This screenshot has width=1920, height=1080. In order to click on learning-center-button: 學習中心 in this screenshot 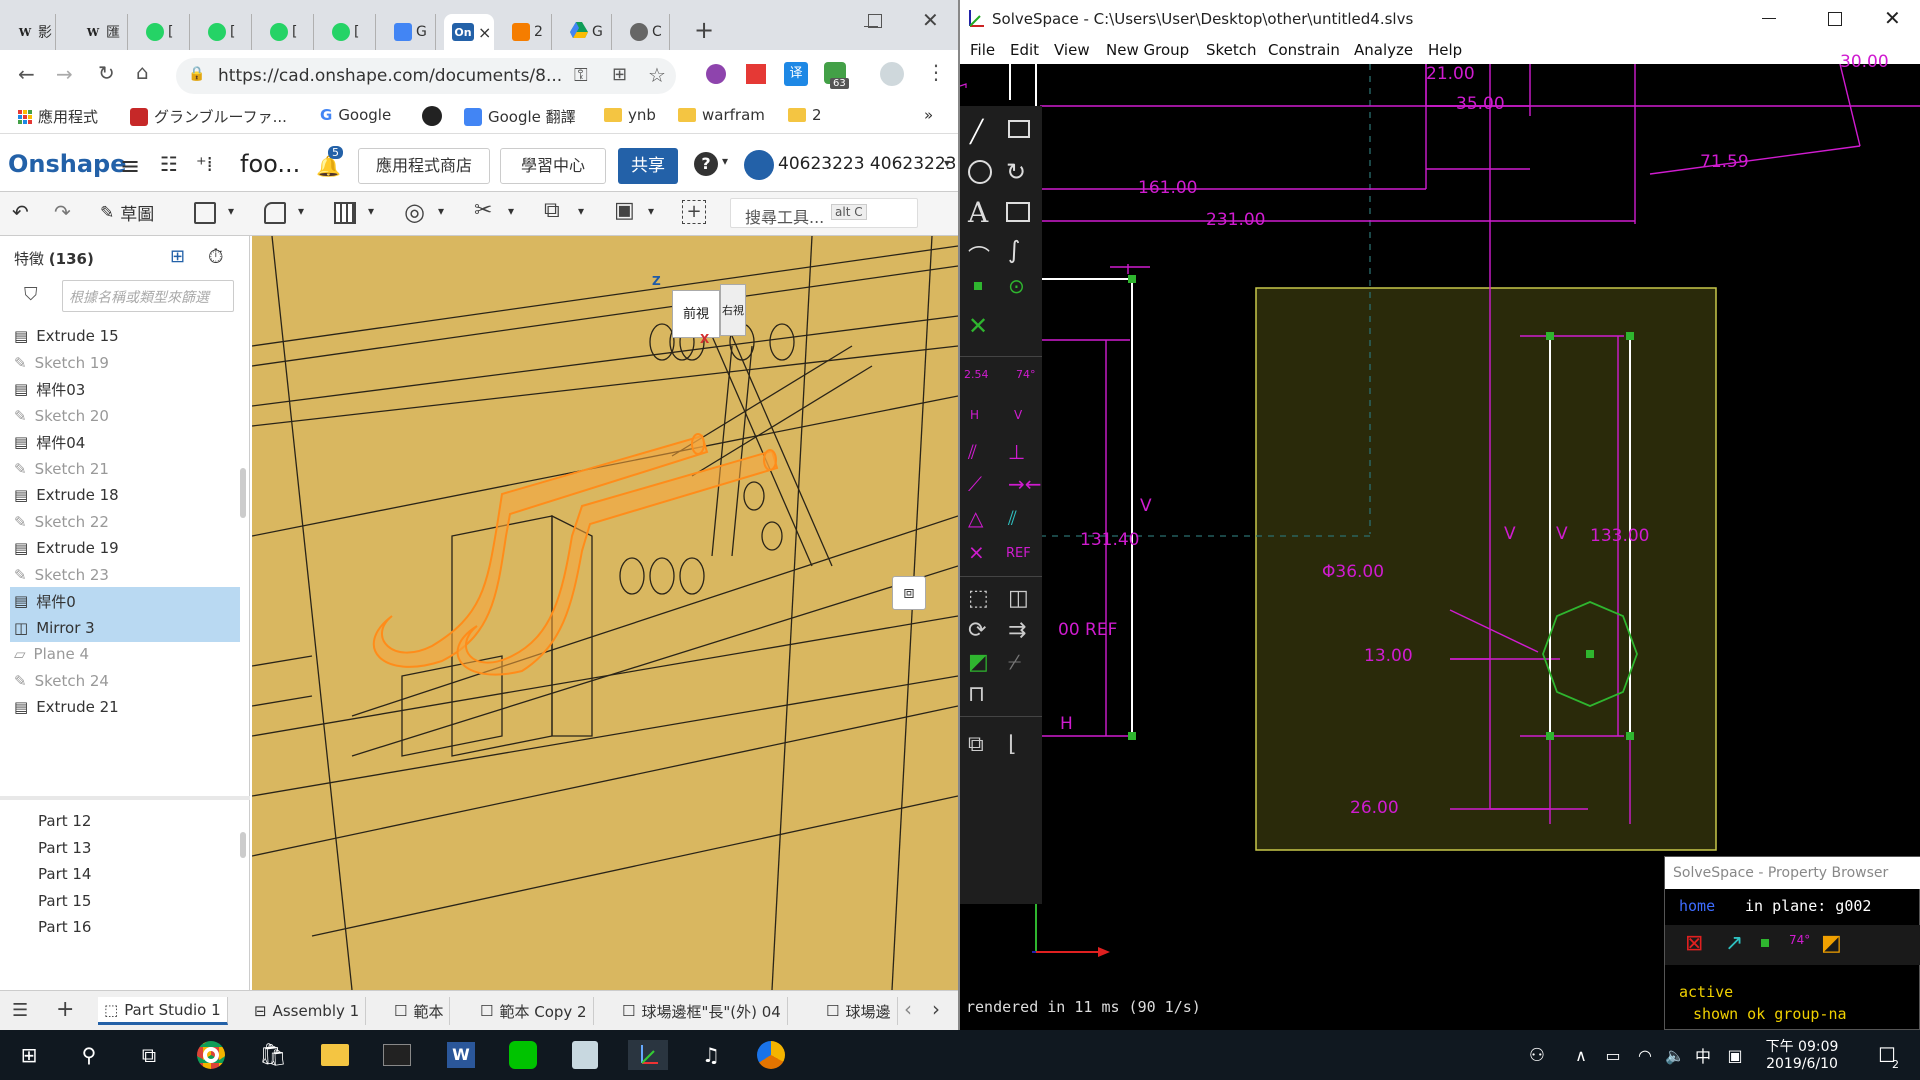, I will do `click(553, 166)`.